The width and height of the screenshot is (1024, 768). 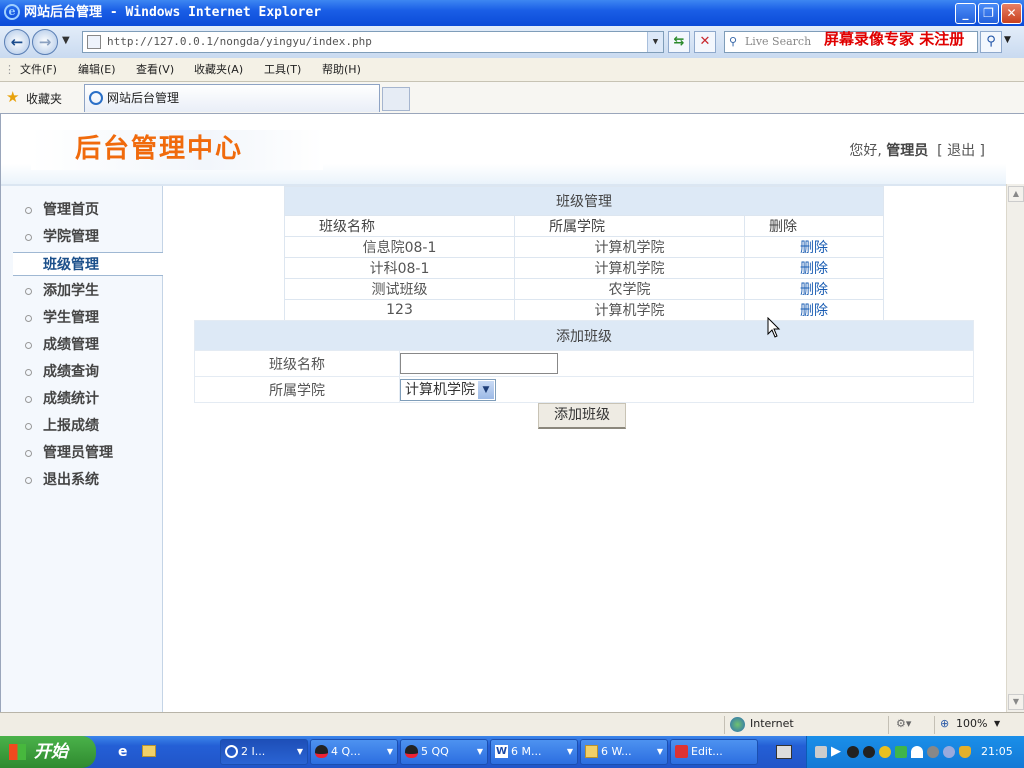 I want to click on menu-view: 查看(V), so click(x=155, y=70).